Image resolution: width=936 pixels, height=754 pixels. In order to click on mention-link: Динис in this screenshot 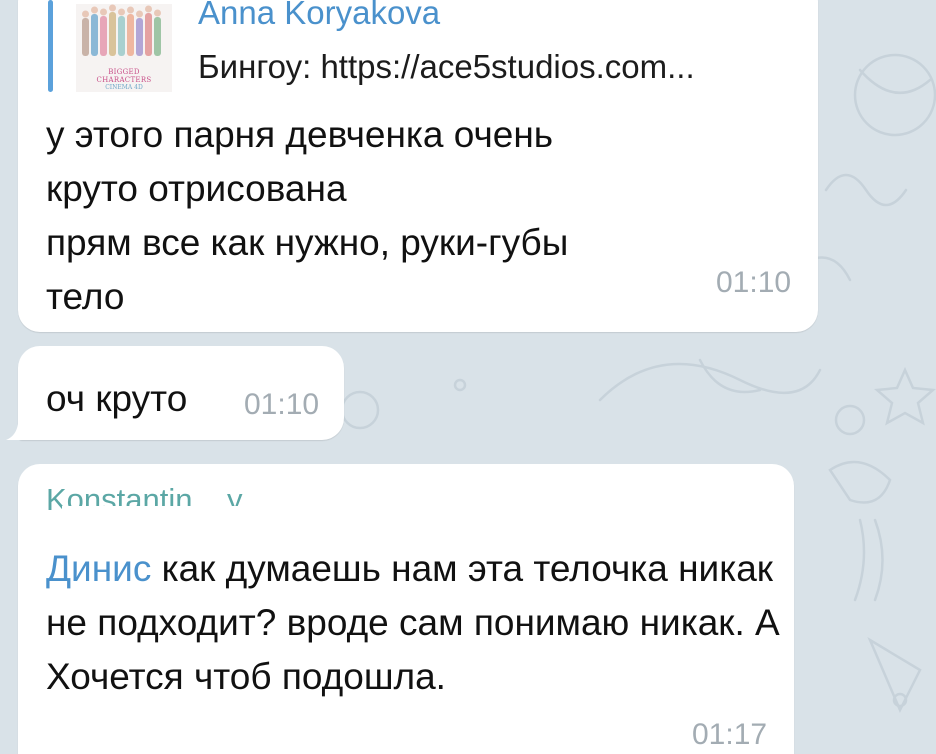, I will do `click(98, 568)`.